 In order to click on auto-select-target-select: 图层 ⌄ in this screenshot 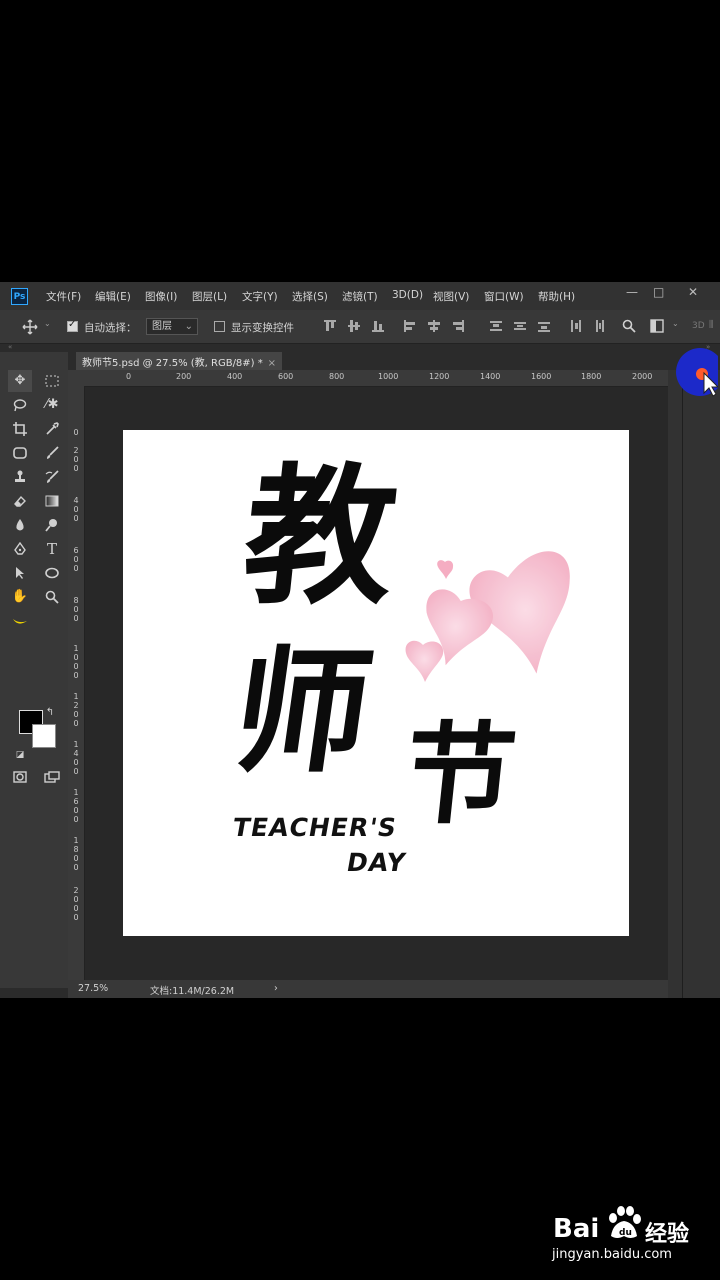, I will do `click(172, 326)`.